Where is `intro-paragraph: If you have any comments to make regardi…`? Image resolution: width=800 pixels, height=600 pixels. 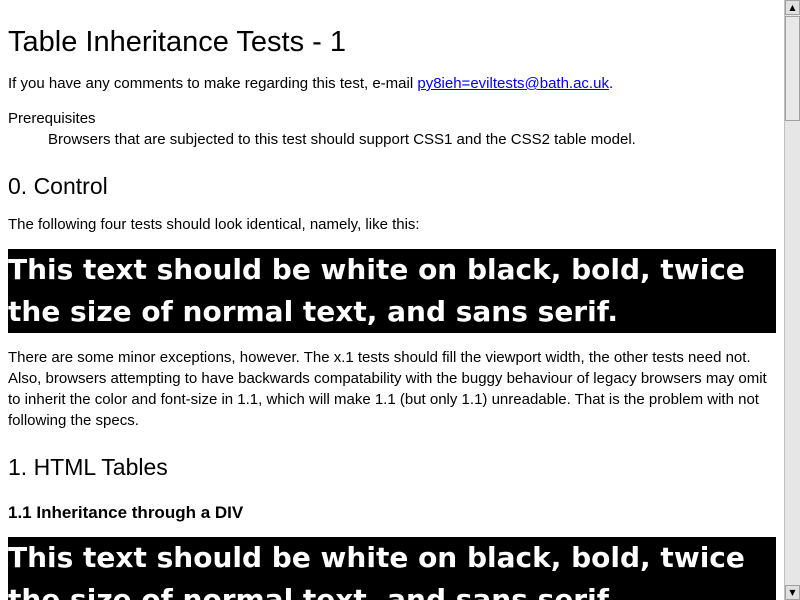
intro-paragraph: If you have any comments to make regardi… is located at coordinates (392, 84).